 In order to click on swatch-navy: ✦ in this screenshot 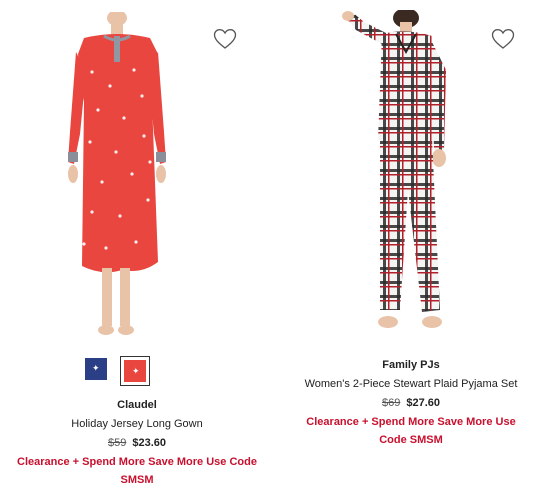, I will do `click(96, 369)`.